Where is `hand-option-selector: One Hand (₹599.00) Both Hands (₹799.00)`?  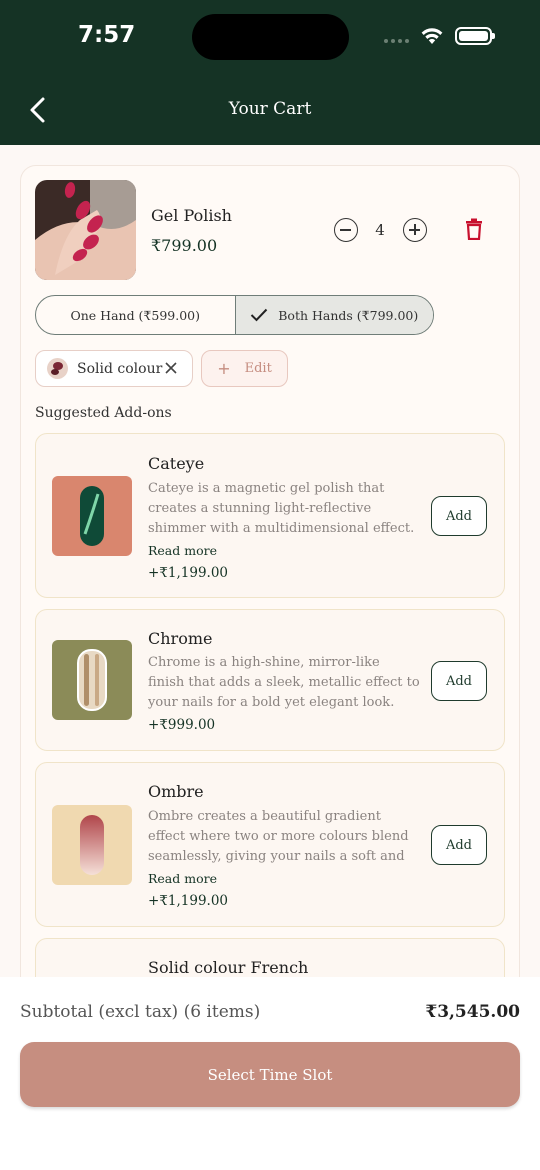 hand-option-selector: One Hand (₹599.00) Both Hands (₹799.00) is located at coordinates (234, 315).